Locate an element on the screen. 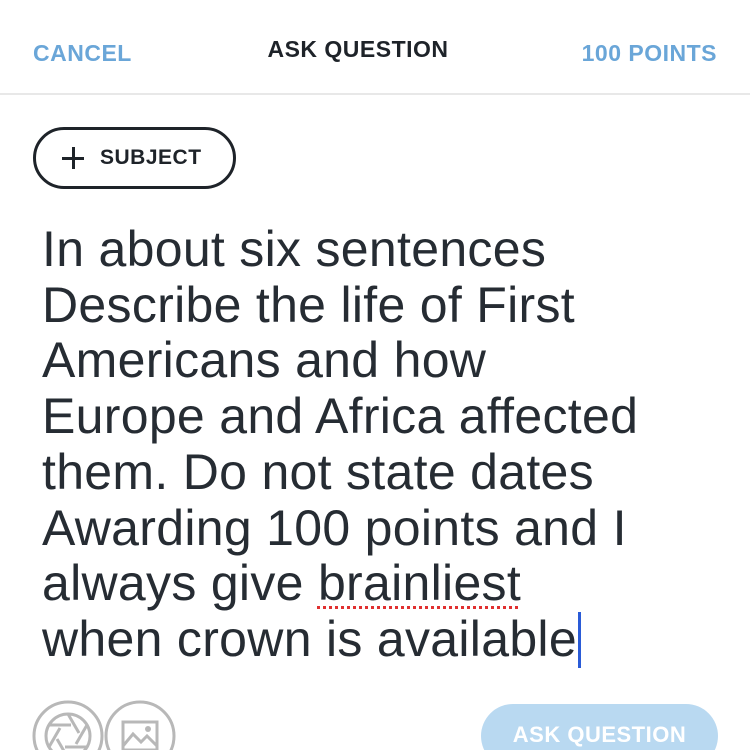 Image resolution: width=750 pixels, height=750 pixels. add-subject-button: SUBJECT is located at coordinates (134, 158).